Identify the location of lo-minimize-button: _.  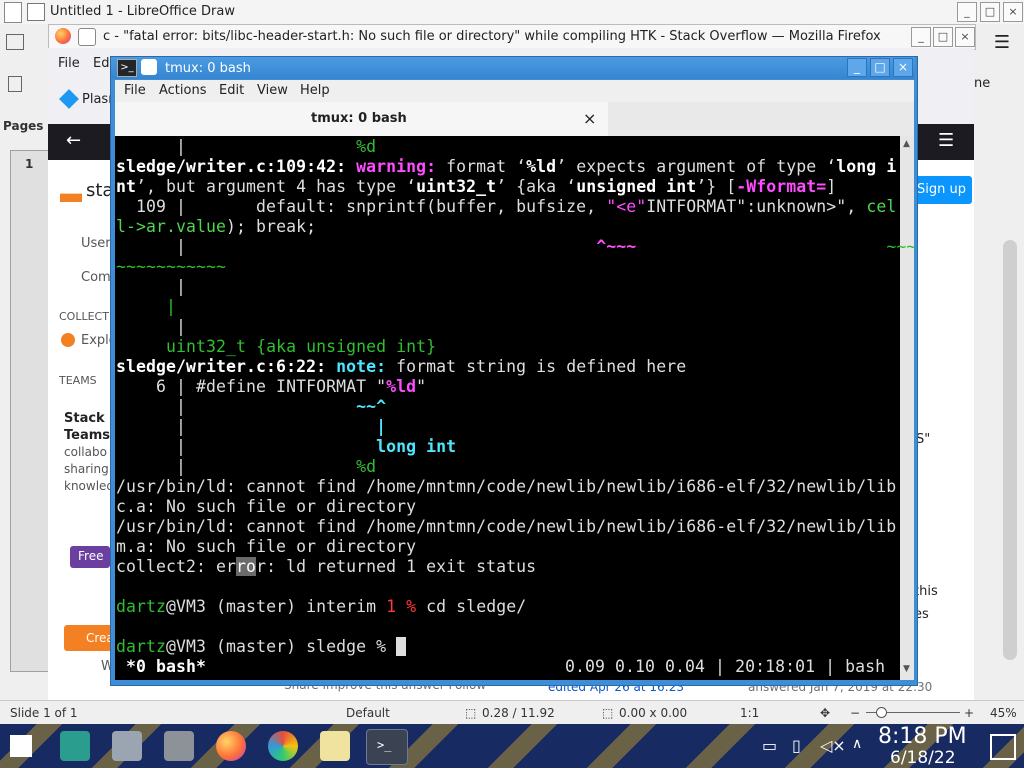
(967, 12).